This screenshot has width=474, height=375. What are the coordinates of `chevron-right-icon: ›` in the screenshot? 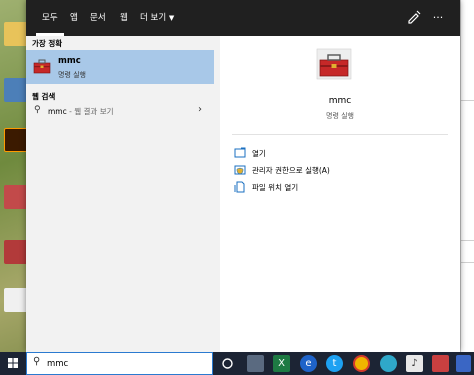 It's located at (200, 109).